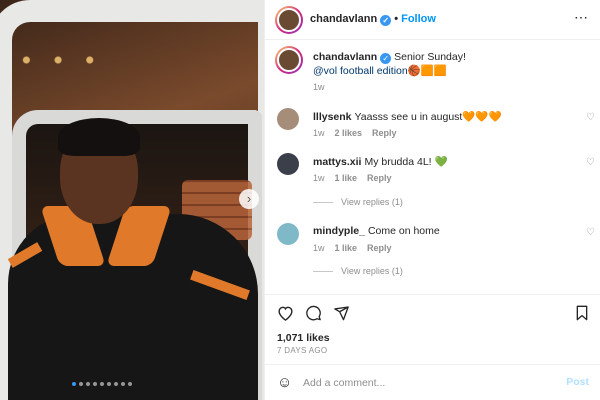 The width and height of the screenshot is (600, 400). What do you see at coordinates (430, 57) in the screenshot?
I see `caption-text: Senior Sunday!` at bounding box center [430, 57].